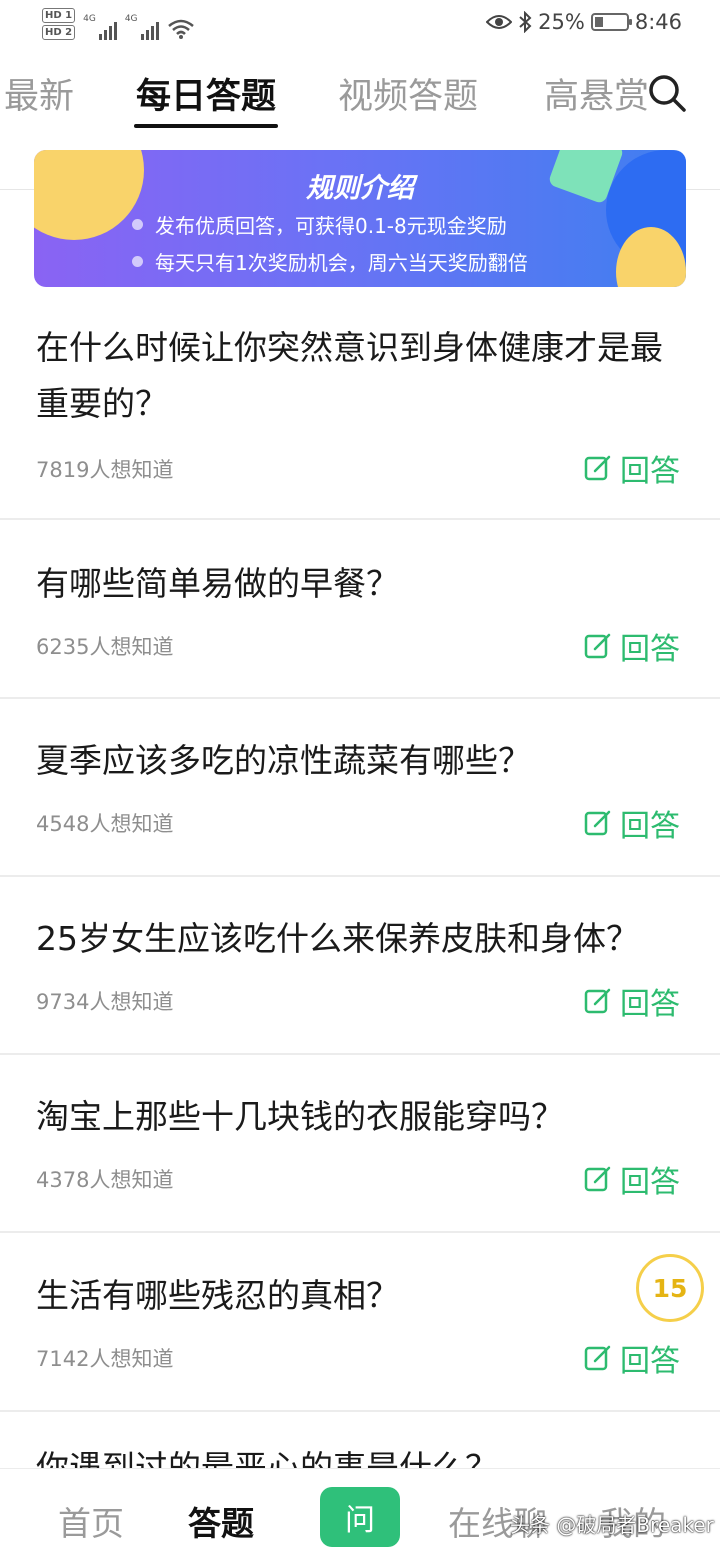  Describe the element at coordinates (221, 1521) in the screenshot. I see `nav-answer: 答题` at that location.